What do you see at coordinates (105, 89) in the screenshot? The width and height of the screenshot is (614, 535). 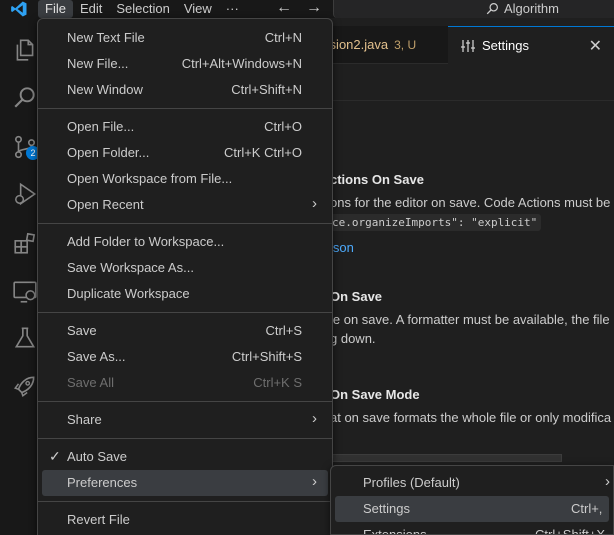 I see `menu-item-label: New Window` at bounding box center [105, 89].